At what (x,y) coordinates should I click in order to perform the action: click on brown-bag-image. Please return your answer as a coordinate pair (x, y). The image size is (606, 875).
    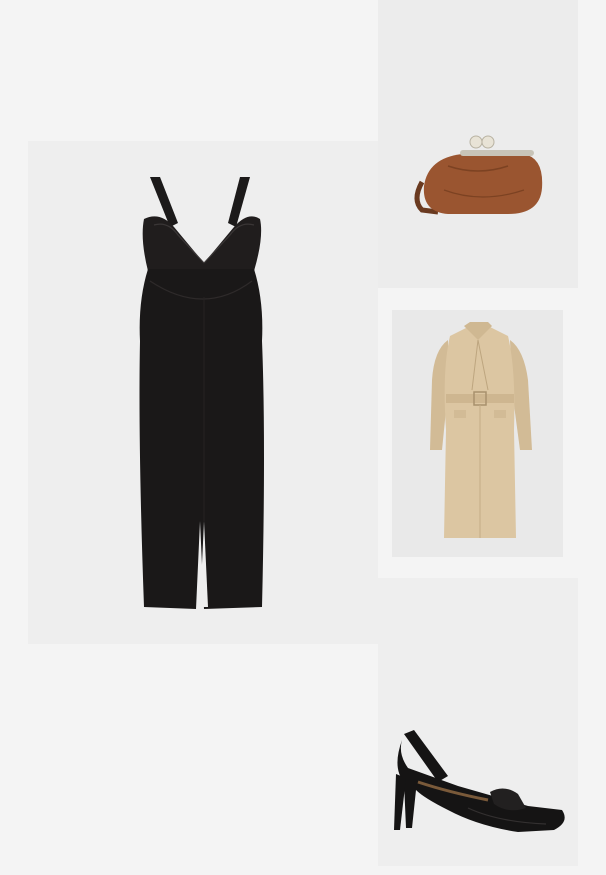
    Looking at the image, I should click on (478, 175).